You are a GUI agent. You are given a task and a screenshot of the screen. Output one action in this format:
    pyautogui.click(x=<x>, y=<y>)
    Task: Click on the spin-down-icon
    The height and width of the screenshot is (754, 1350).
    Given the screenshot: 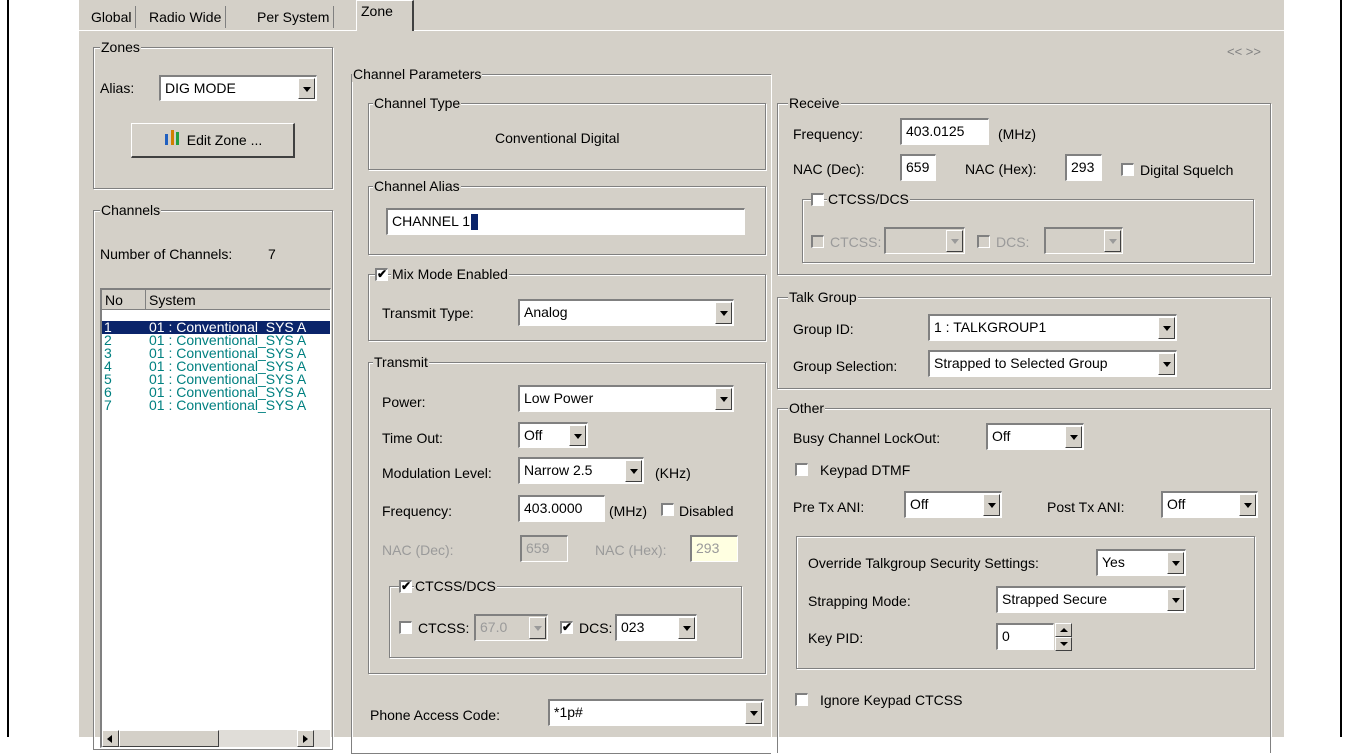 What is the action you would take?
    pyautogui.click(x=1063, y=644)
    